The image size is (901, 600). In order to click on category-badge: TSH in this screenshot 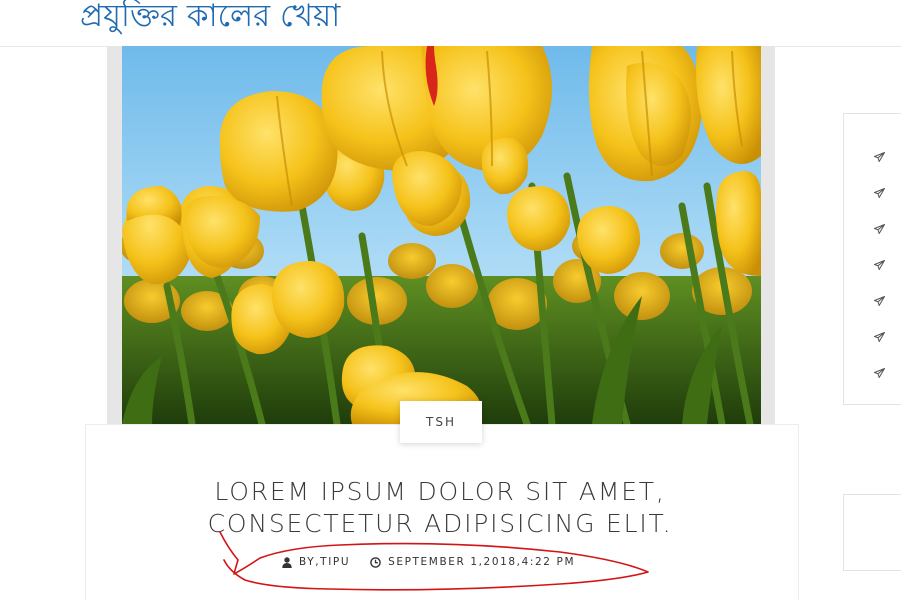, I will do `click(441, 422)`.